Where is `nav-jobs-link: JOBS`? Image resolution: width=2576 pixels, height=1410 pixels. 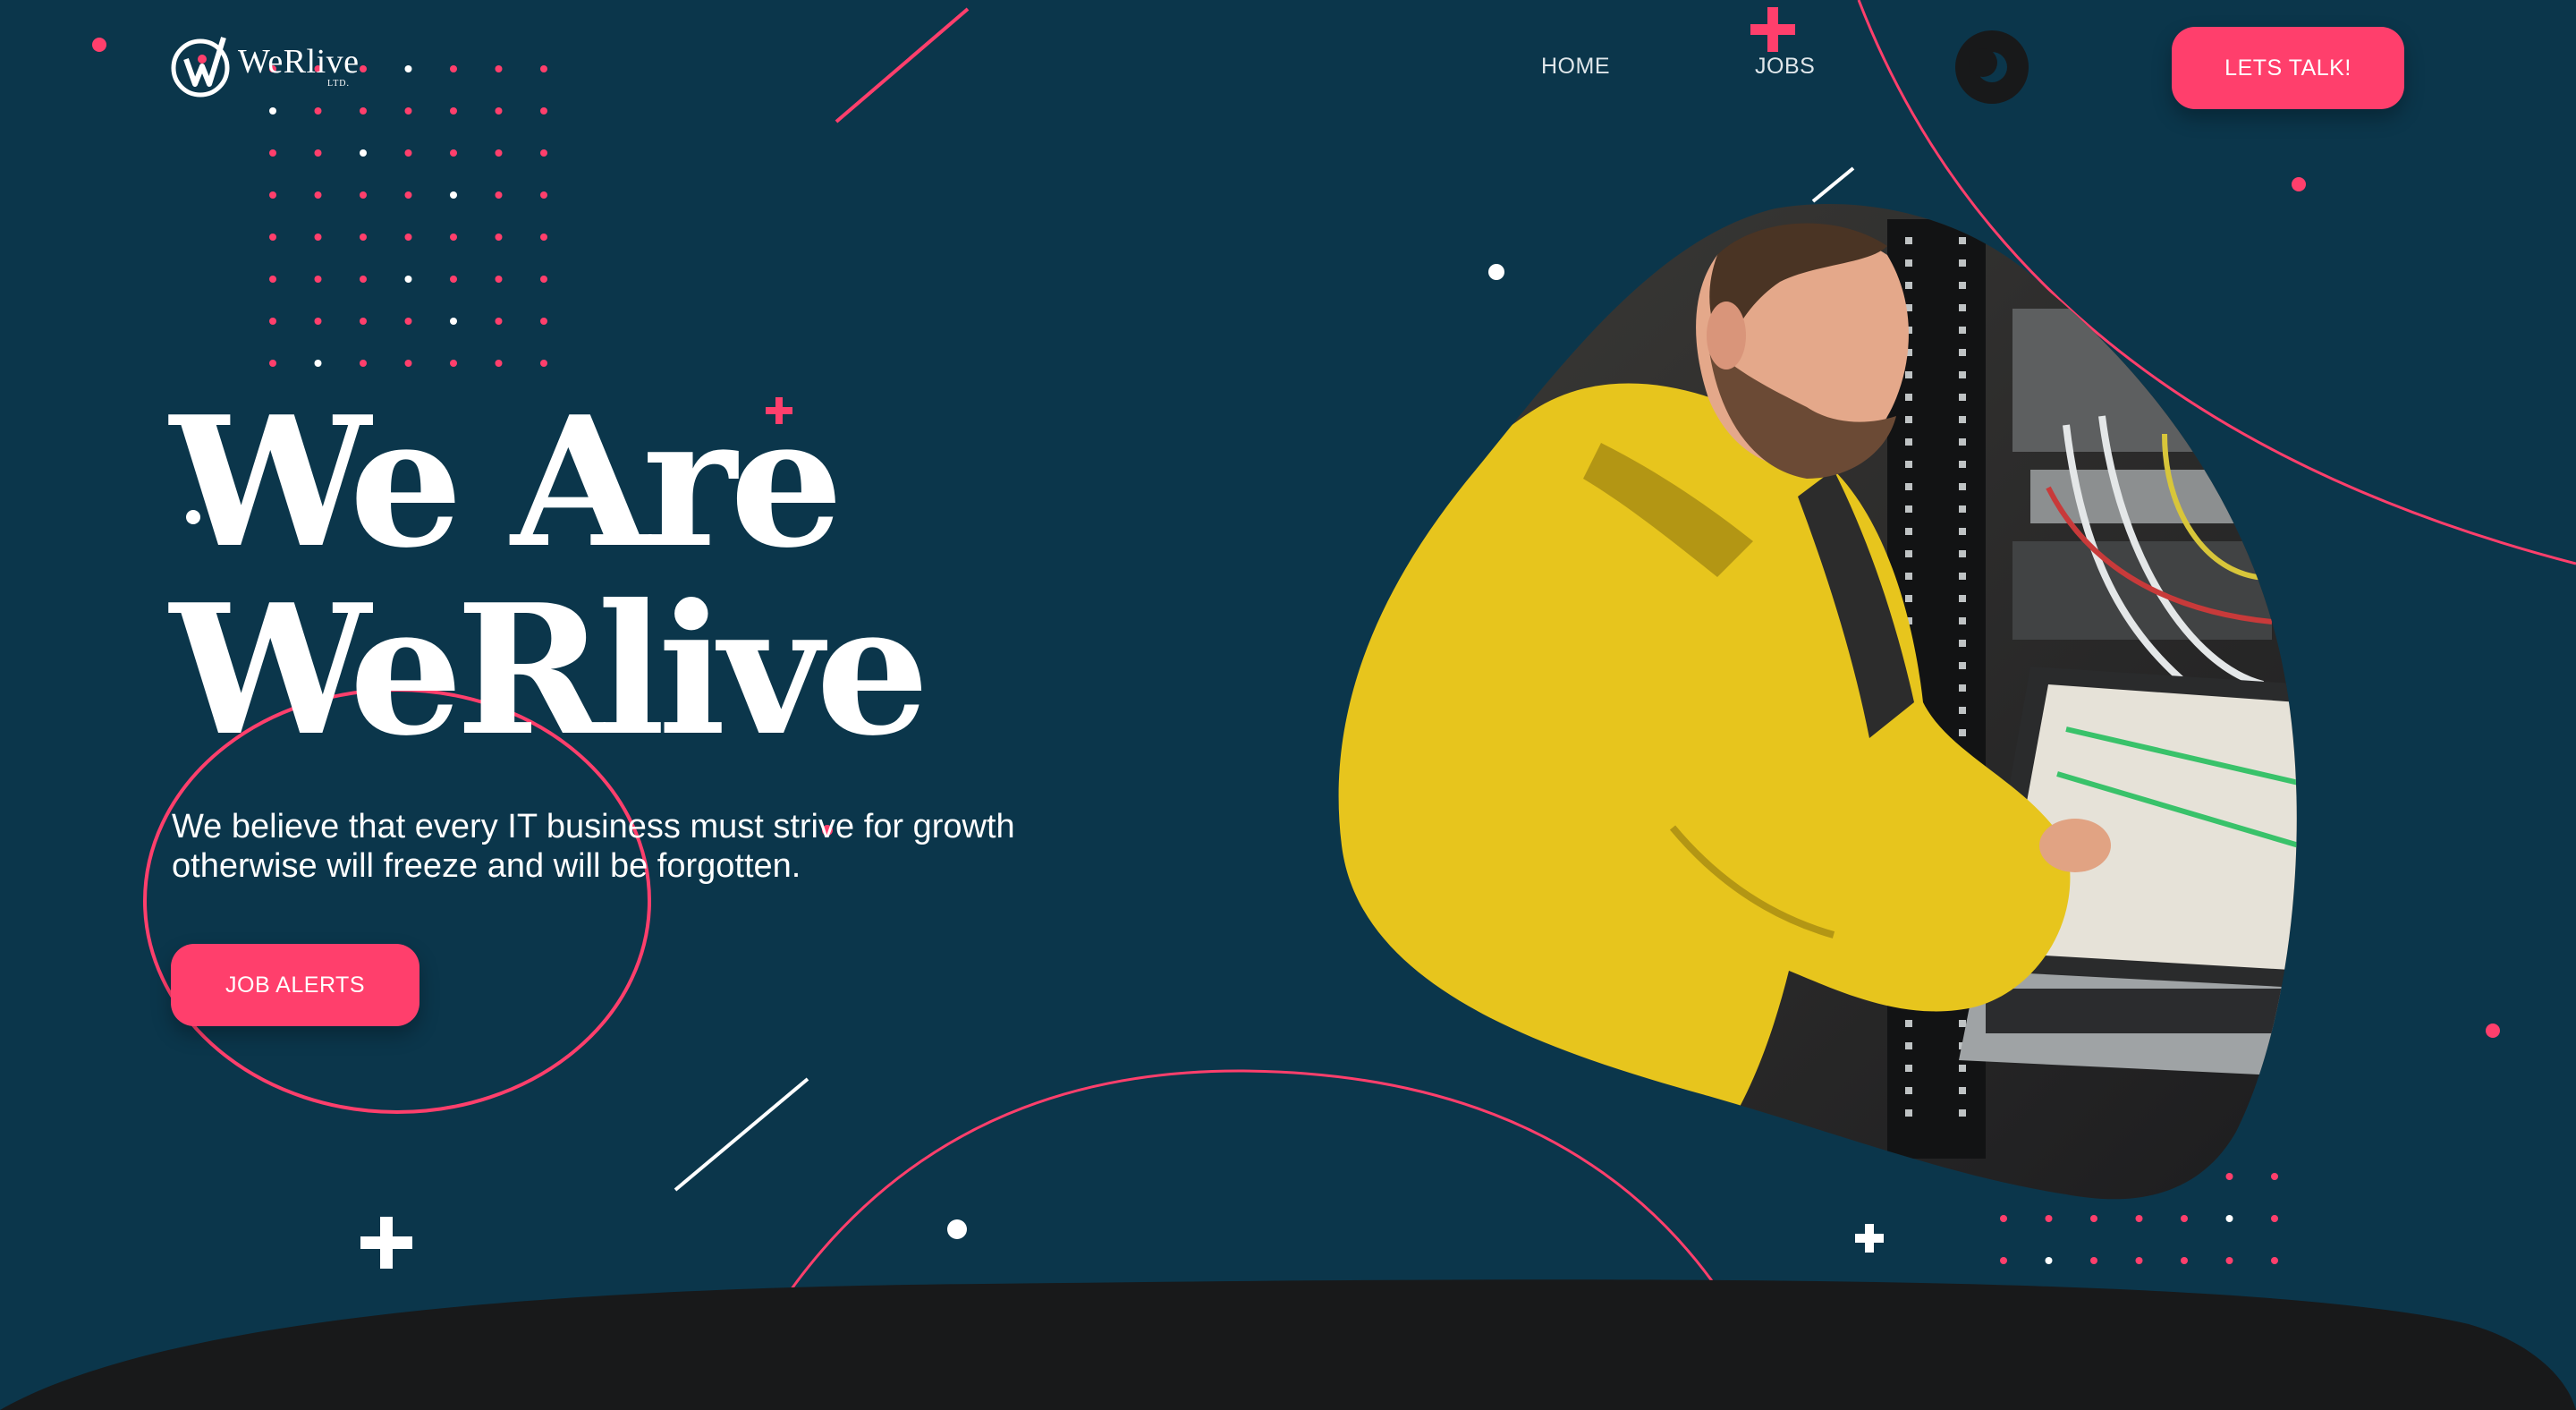 nav-jobs-link: JOBS is located at coordinates (1785, 67).